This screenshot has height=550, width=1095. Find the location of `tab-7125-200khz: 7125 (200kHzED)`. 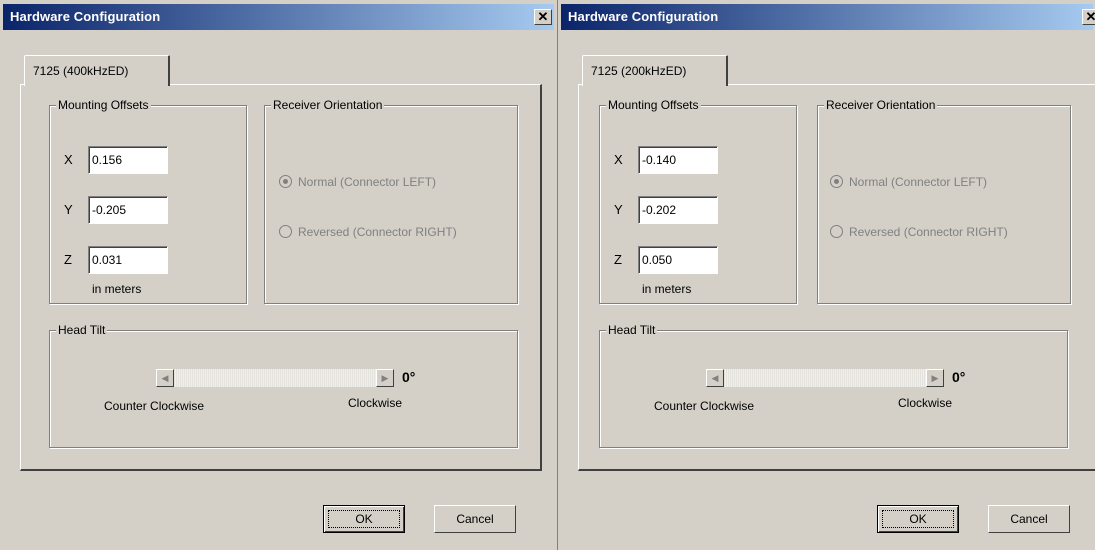

tab-7125-200khz: 7125 (200kHzED) is located at coordinates (655, 70).